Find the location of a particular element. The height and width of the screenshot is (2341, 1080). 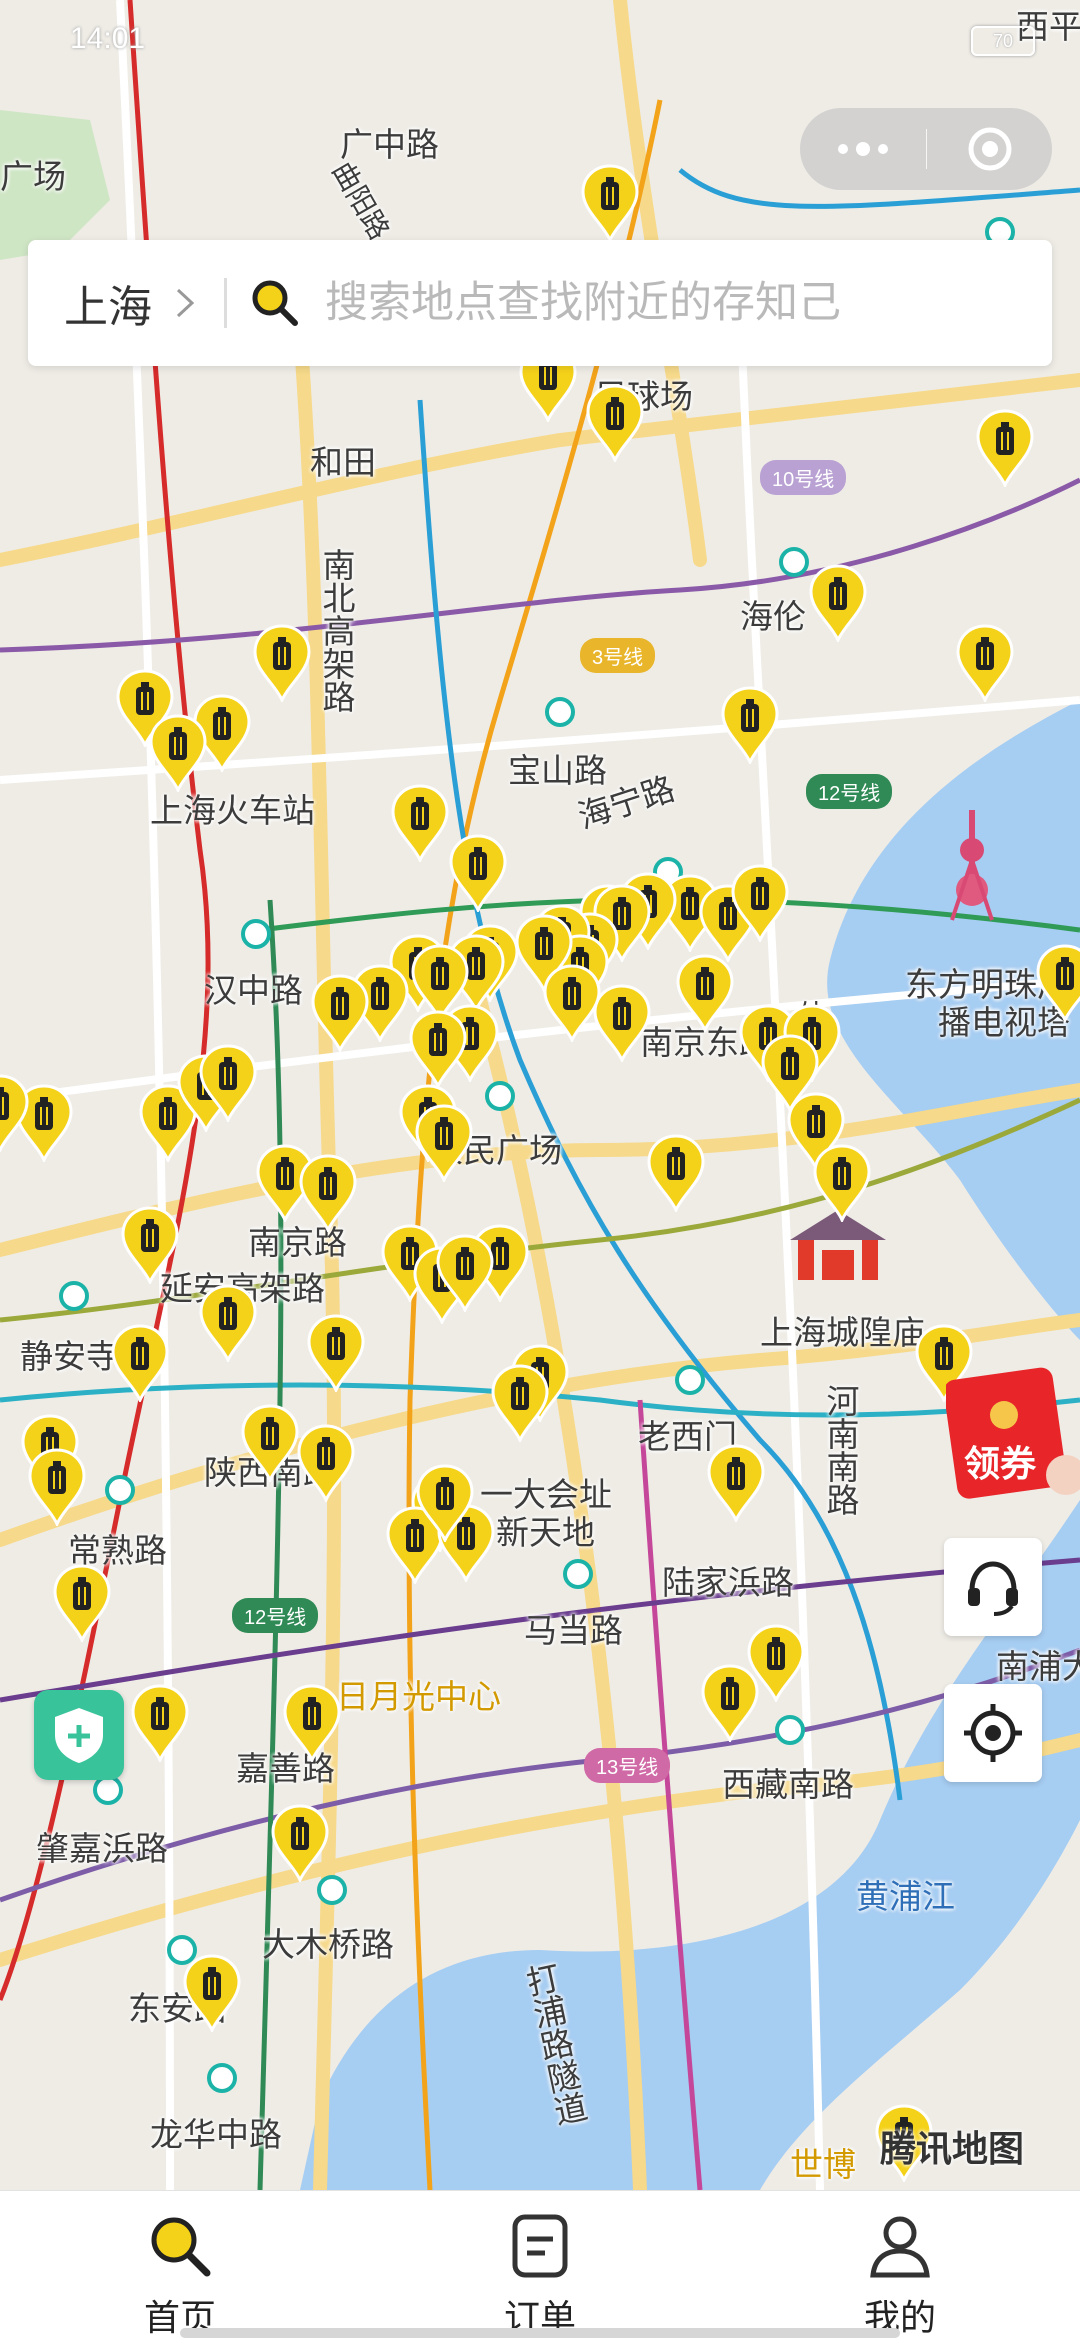

map-label: 西藏南路 is located at coordinates (788, 1784).